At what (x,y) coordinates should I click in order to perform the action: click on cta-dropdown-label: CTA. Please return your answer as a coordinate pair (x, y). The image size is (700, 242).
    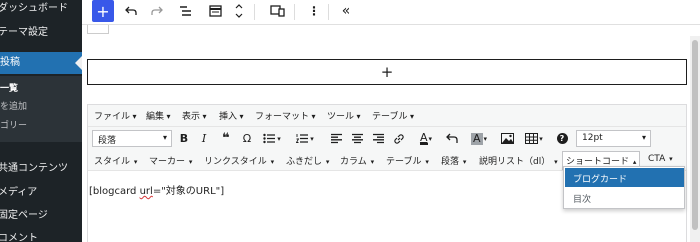
    Looking at the image, I should click on (657, 159).